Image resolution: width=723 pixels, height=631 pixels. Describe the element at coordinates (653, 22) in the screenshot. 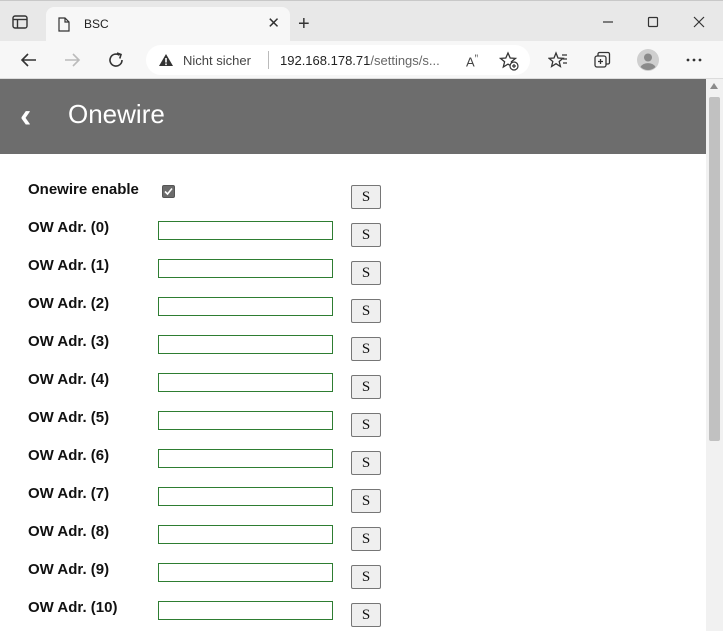

I see `maximize-icon` at that location.